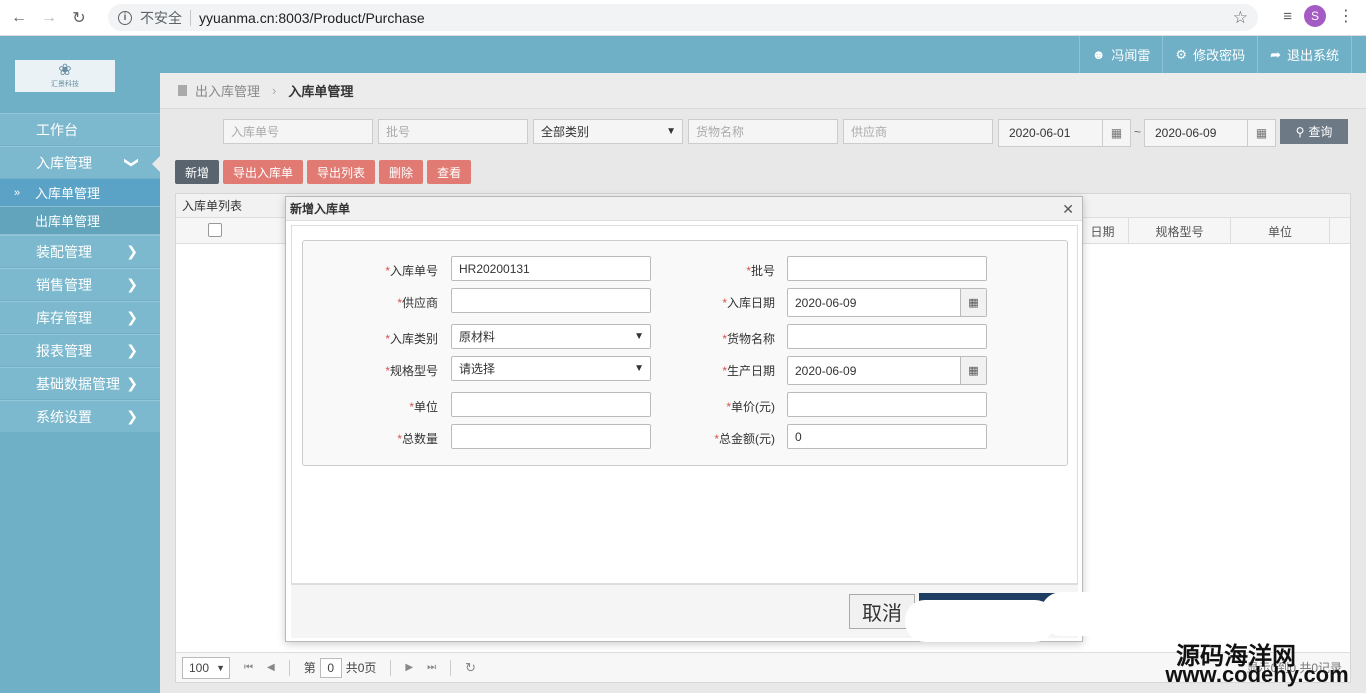 This screenshot has width=1366, height=693. What do you see at coordinates (80, 221) in the screenshot?
I see `sidebar-subitem-outbound-orders: 出库单管理` at bounding box center [80, 221].